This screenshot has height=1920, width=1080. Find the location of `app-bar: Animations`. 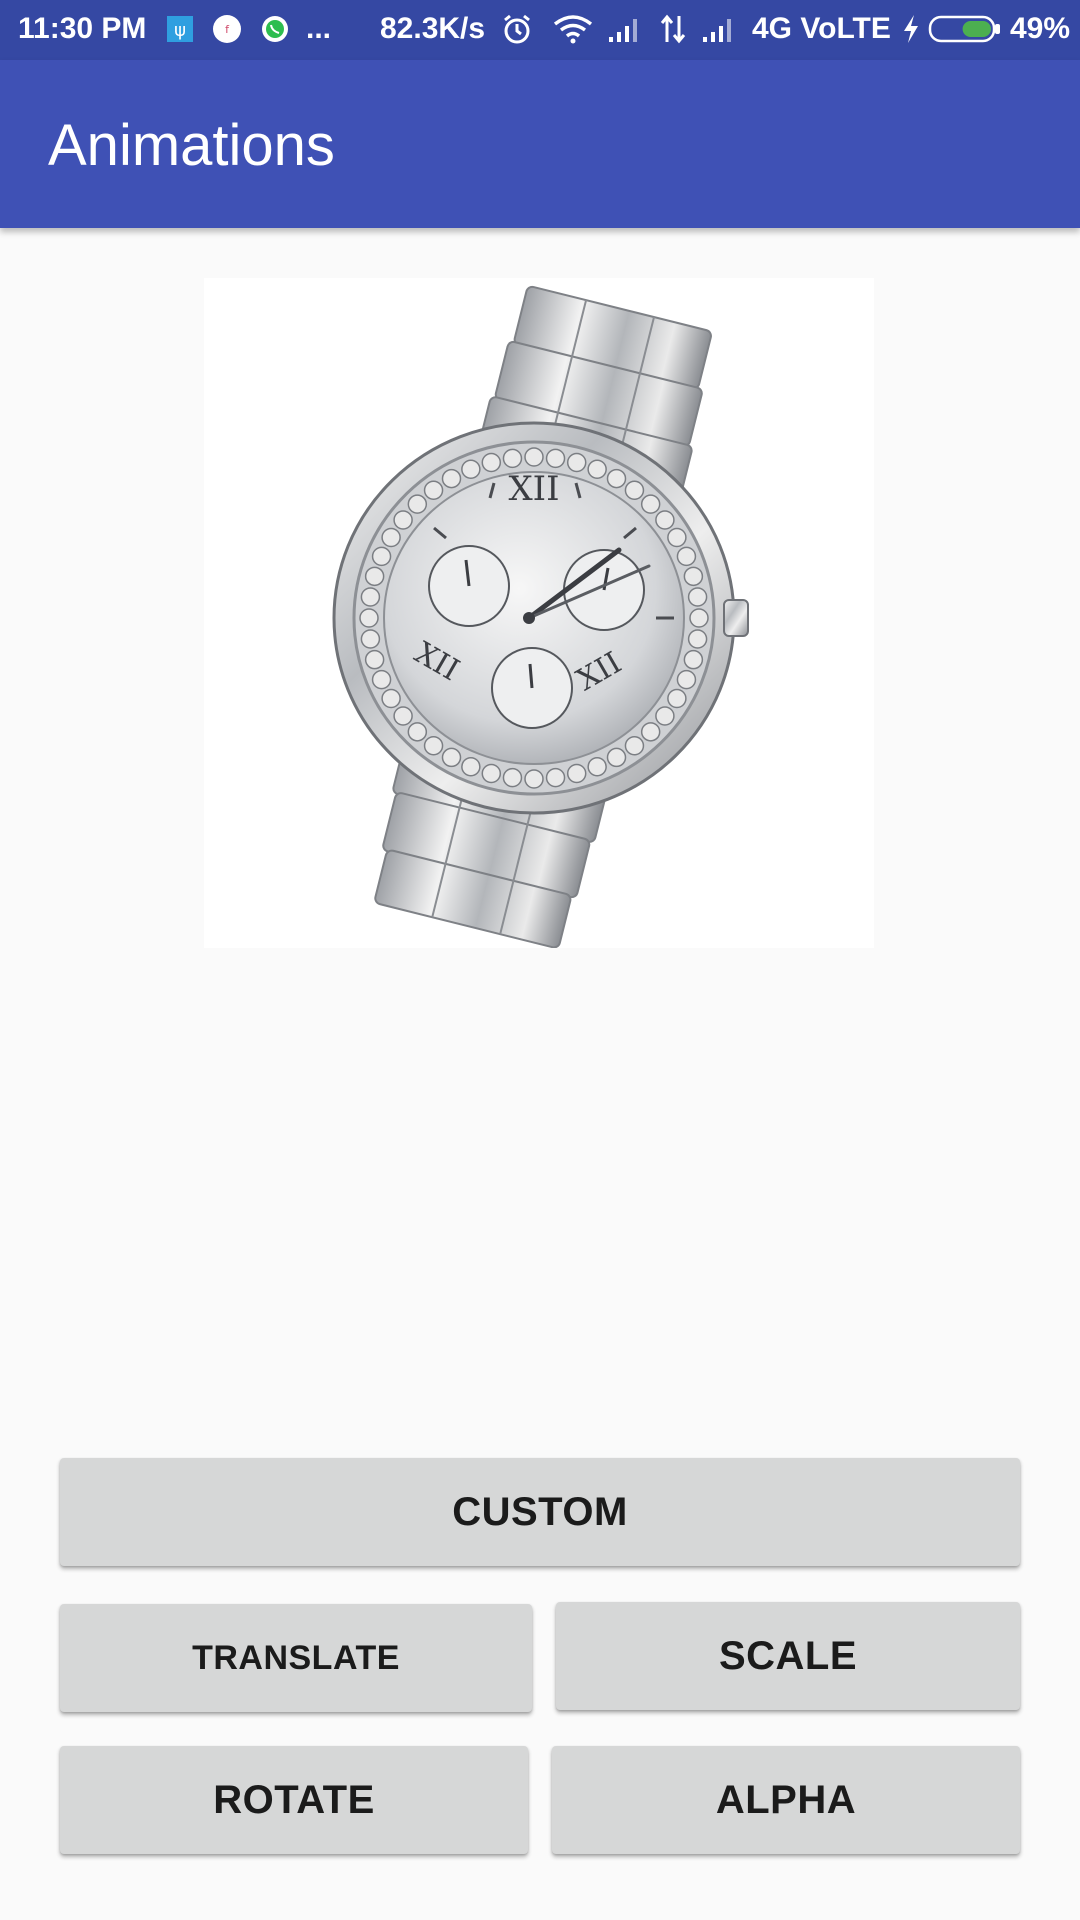

app-bar: Animations is located at coordinates (540, 144).